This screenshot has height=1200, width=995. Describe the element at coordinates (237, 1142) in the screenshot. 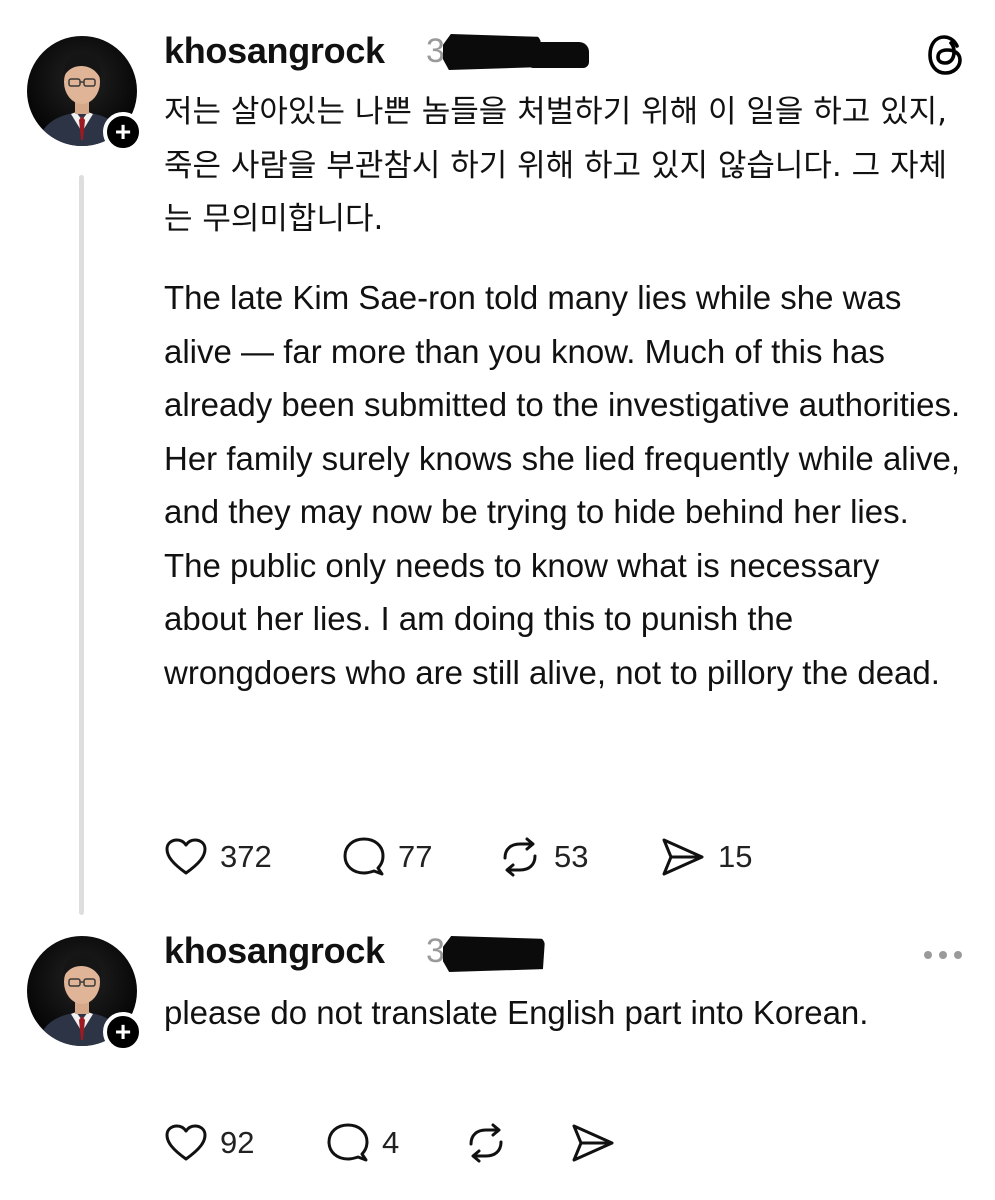

I see `like-count: 92` at that location.